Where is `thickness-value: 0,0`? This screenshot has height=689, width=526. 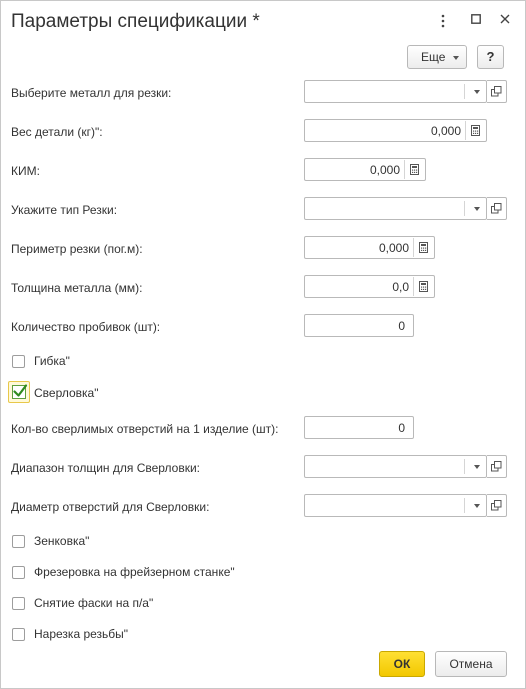
thickness-value: 0,0 is located at coordinates (400, 287).